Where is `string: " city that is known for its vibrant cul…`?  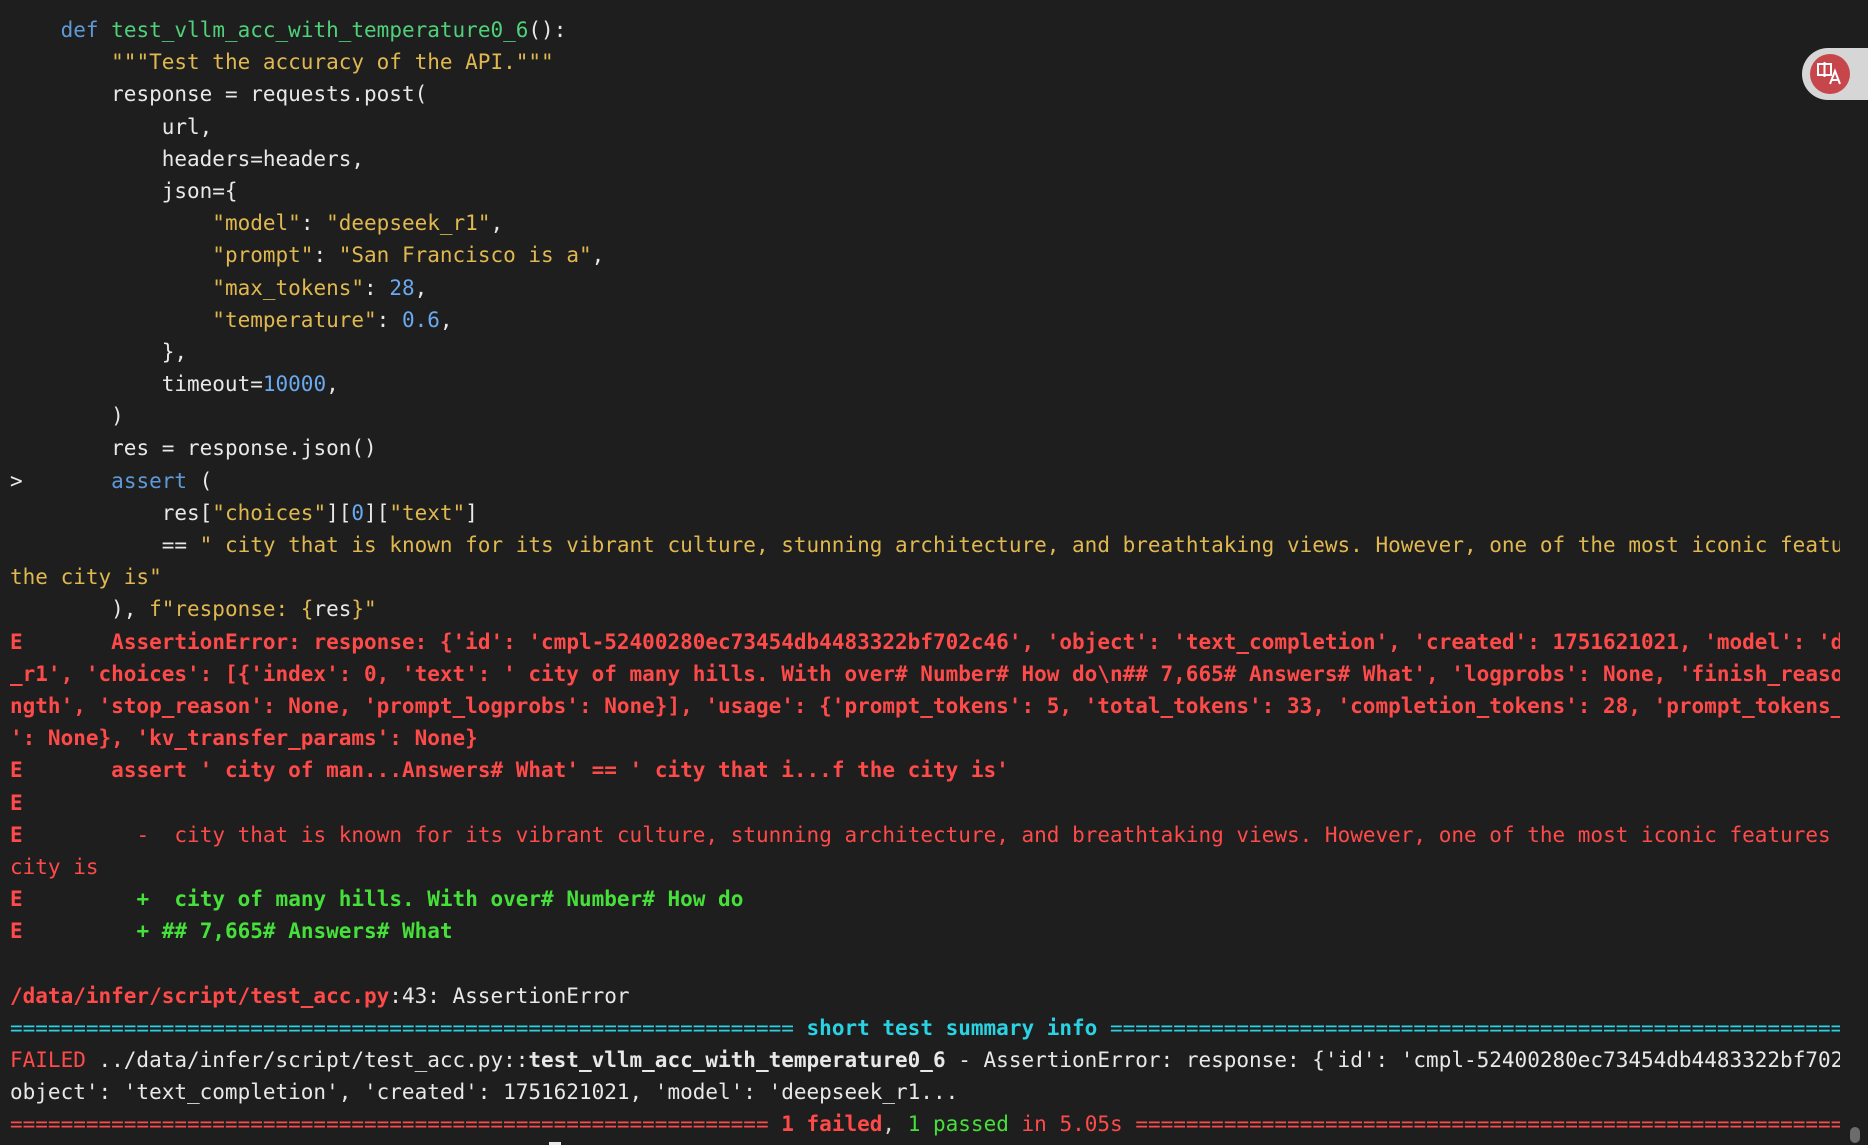
string: " city that is known for its vibrant cul… is located at coordinates (1019, 545).